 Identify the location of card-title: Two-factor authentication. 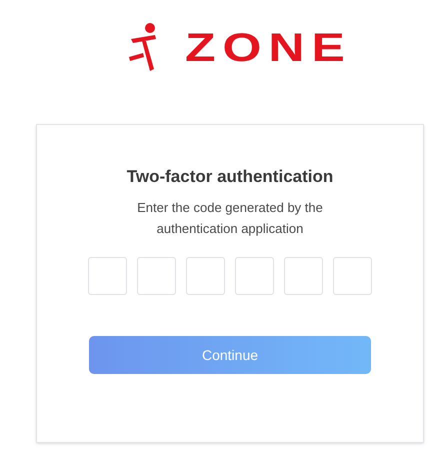
(230, 177).